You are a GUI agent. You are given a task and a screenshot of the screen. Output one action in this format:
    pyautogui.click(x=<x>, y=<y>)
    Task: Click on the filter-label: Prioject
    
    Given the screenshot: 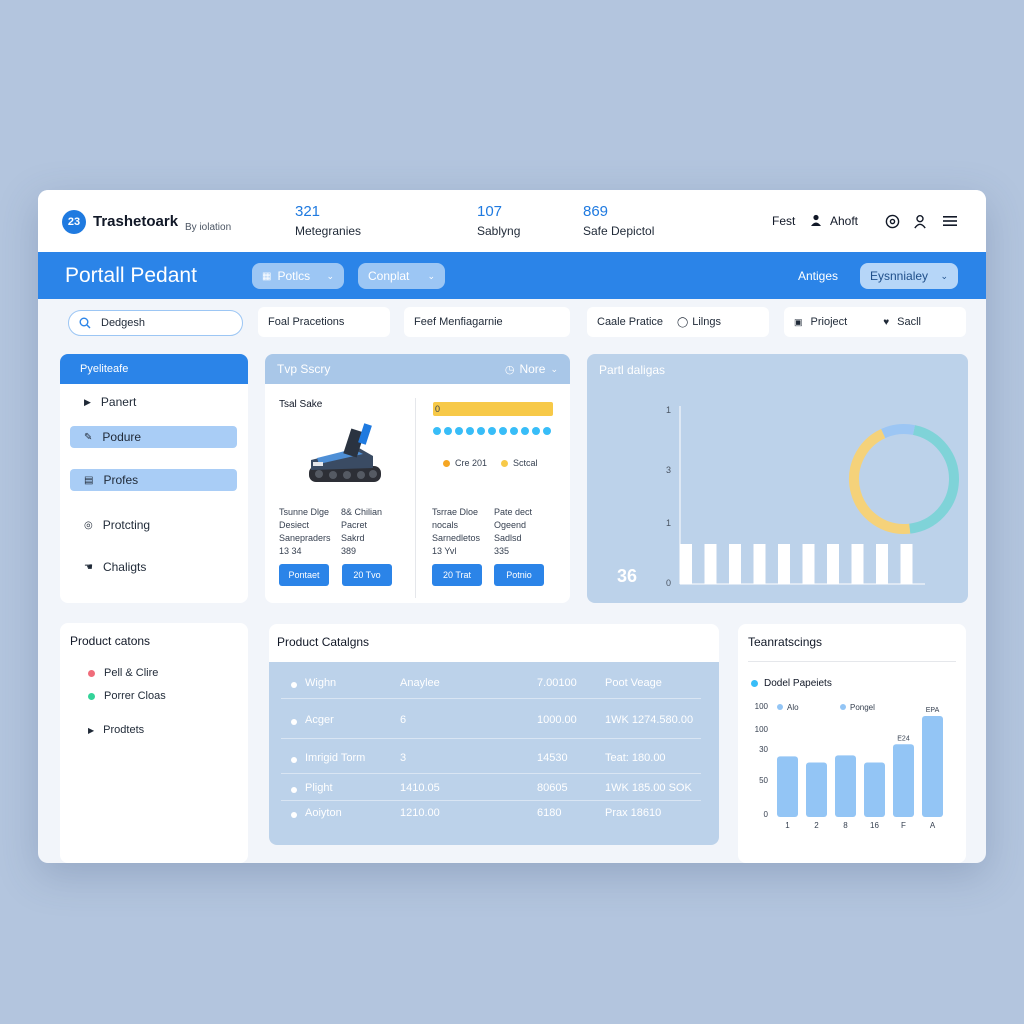 What is the action you would take?
    pyautogui.click(x=829, y=322)
    